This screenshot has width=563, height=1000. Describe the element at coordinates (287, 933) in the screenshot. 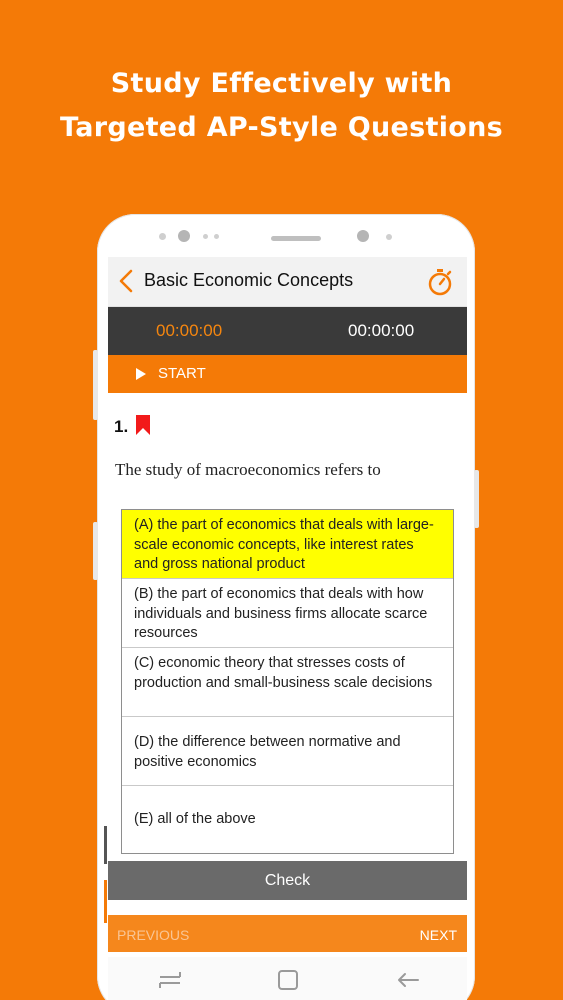

I see `question-navigation: PREVIOUS NEXT` at that location.